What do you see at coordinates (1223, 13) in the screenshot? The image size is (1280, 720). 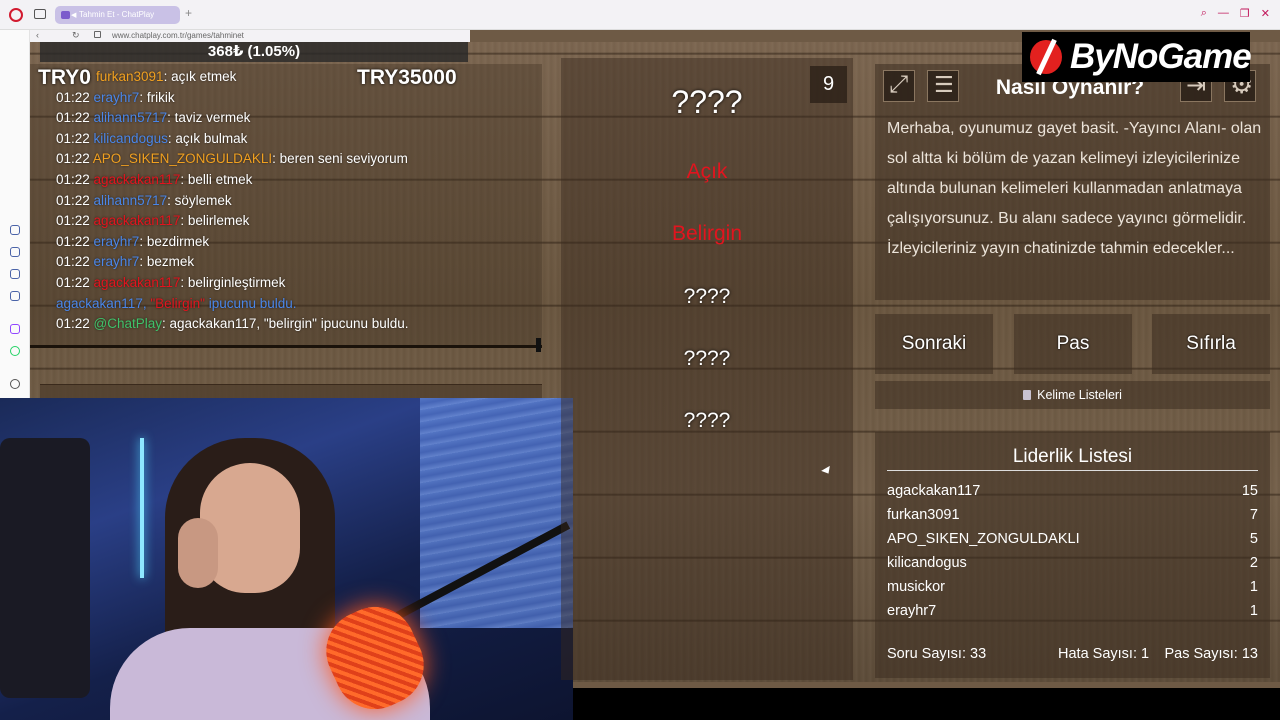 I see `minimize-icon: —` at bounding box center [1223, 13].